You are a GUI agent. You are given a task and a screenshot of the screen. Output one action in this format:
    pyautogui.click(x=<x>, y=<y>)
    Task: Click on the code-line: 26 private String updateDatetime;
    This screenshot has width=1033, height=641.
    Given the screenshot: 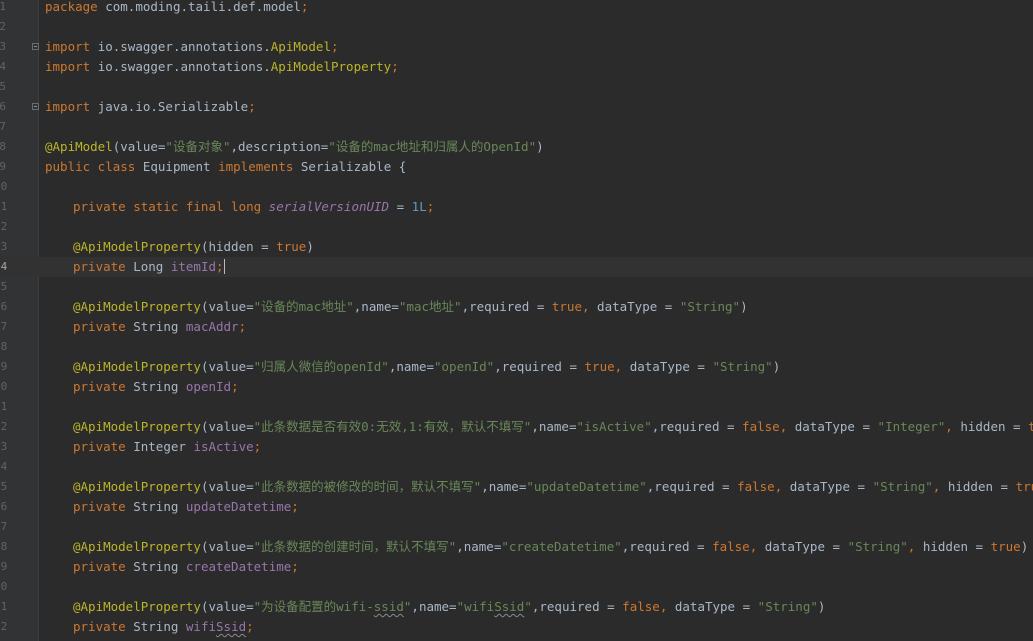 What is the action you would take?
    pyautogui.click(x=516, y=507)
    